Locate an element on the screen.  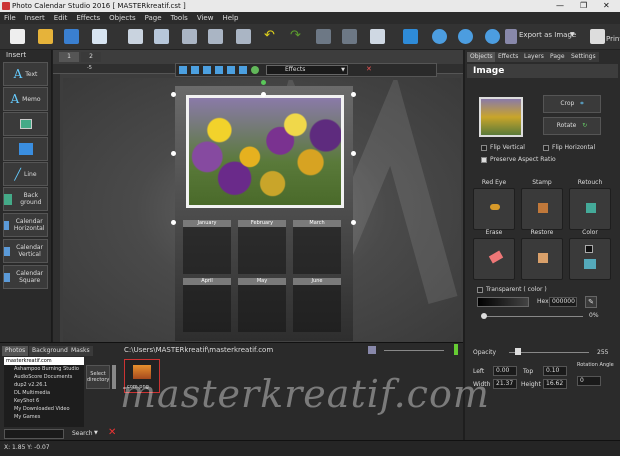
month-june: June is located at coordinates (317, 305).